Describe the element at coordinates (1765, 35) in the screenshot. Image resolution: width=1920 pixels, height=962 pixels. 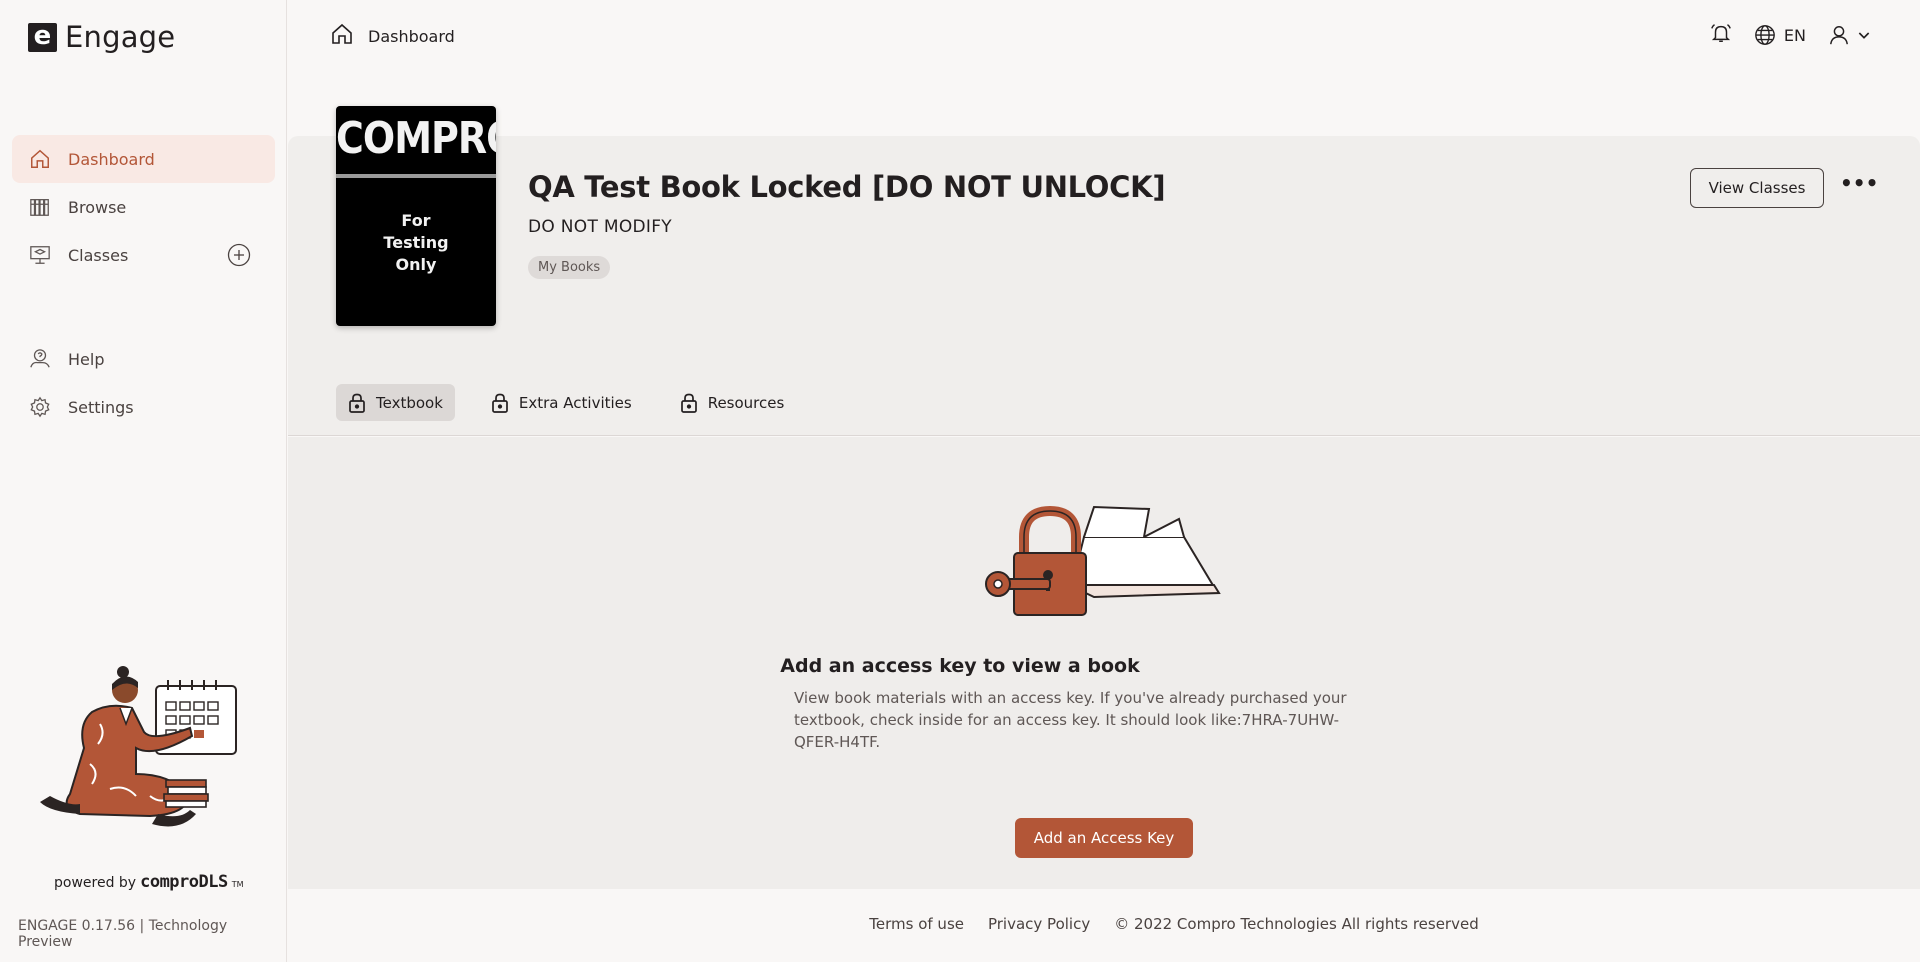
I see `globe-icon` at that location.